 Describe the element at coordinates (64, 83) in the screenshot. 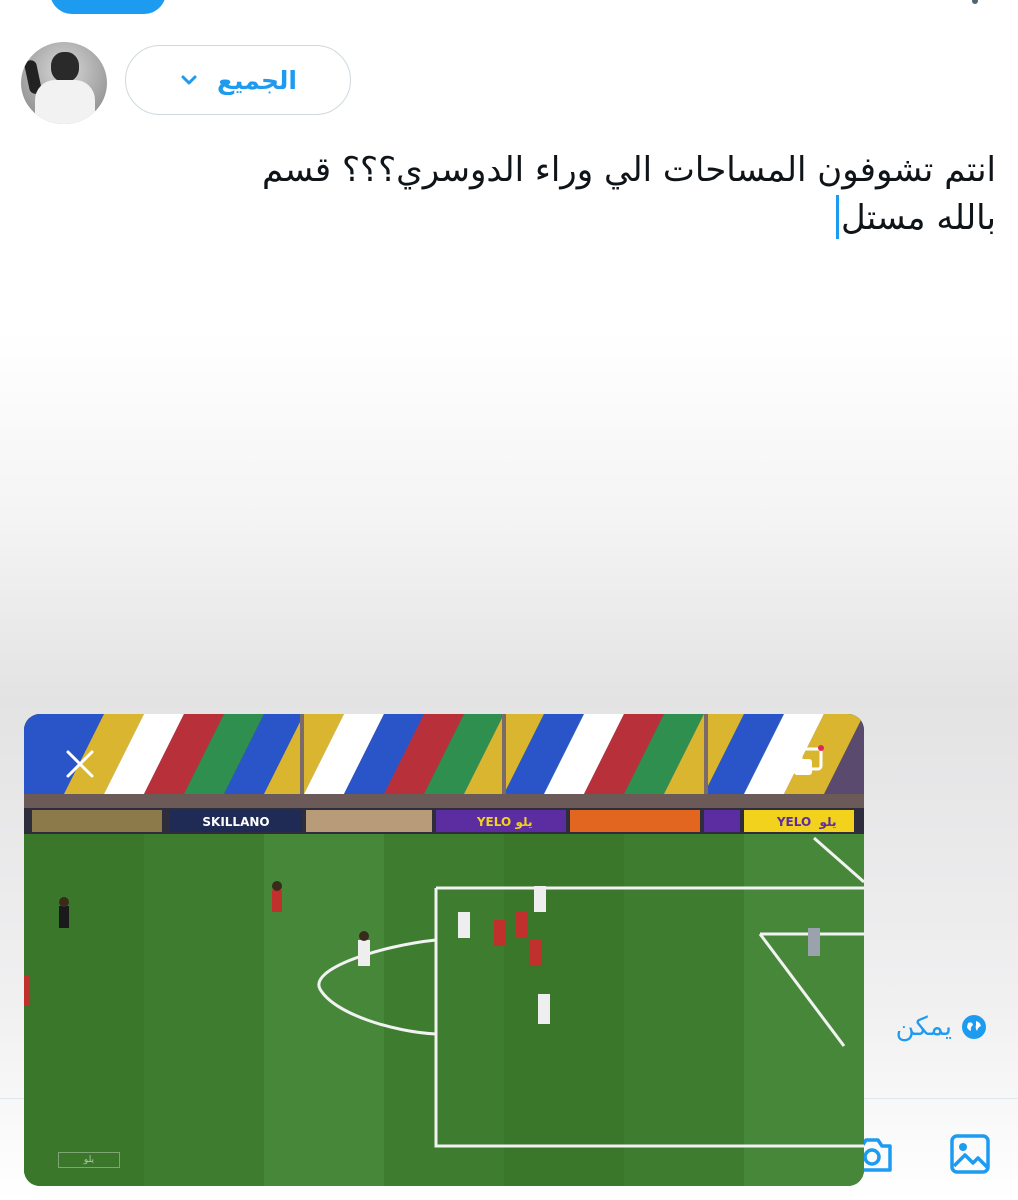

I see `avatar` at that location.